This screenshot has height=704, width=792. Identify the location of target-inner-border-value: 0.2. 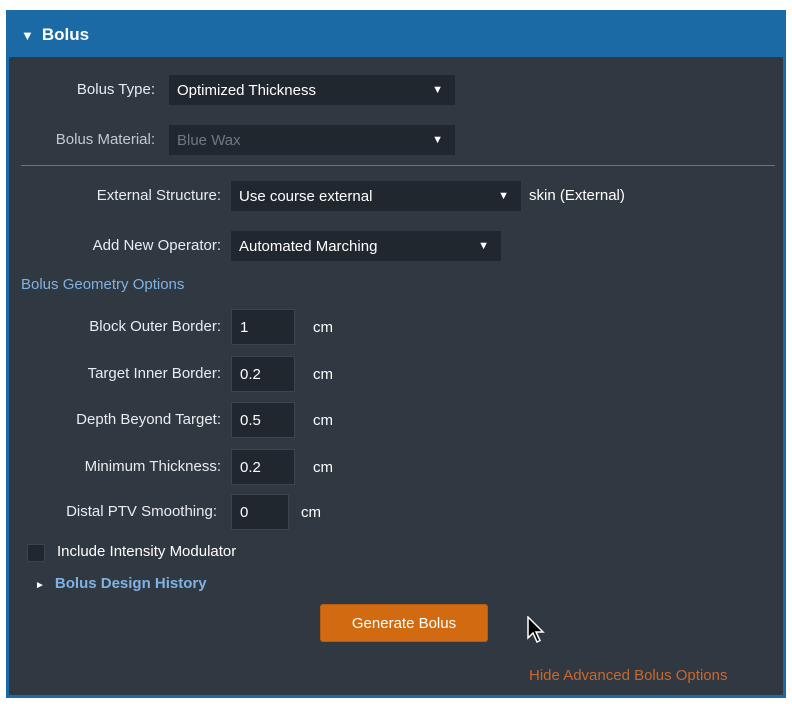
(250, 374).